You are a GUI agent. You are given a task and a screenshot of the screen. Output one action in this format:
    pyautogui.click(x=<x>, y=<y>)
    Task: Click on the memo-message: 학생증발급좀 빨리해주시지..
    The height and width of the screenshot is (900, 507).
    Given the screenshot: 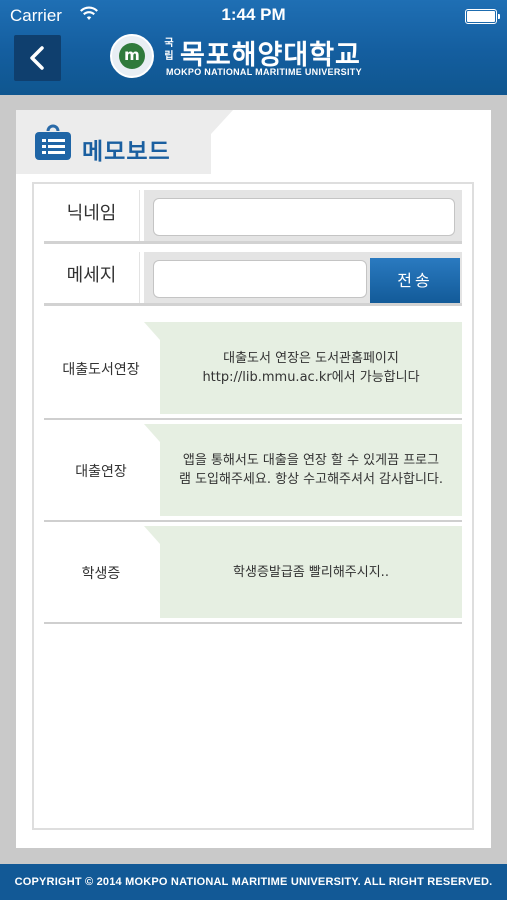 What is the action you would take?
    pyautogui.click(x=303, y=572)
    